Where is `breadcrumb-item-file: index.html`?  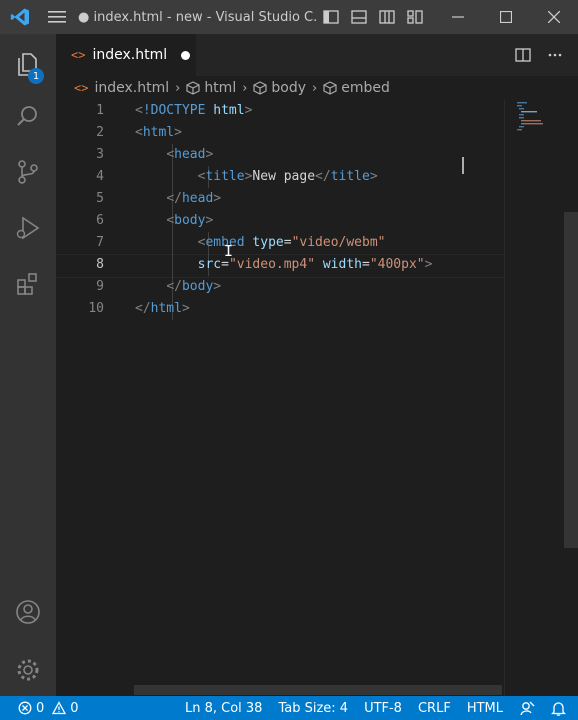 breadcrumb-item-file: index.html is located at coordinates (131, 88).